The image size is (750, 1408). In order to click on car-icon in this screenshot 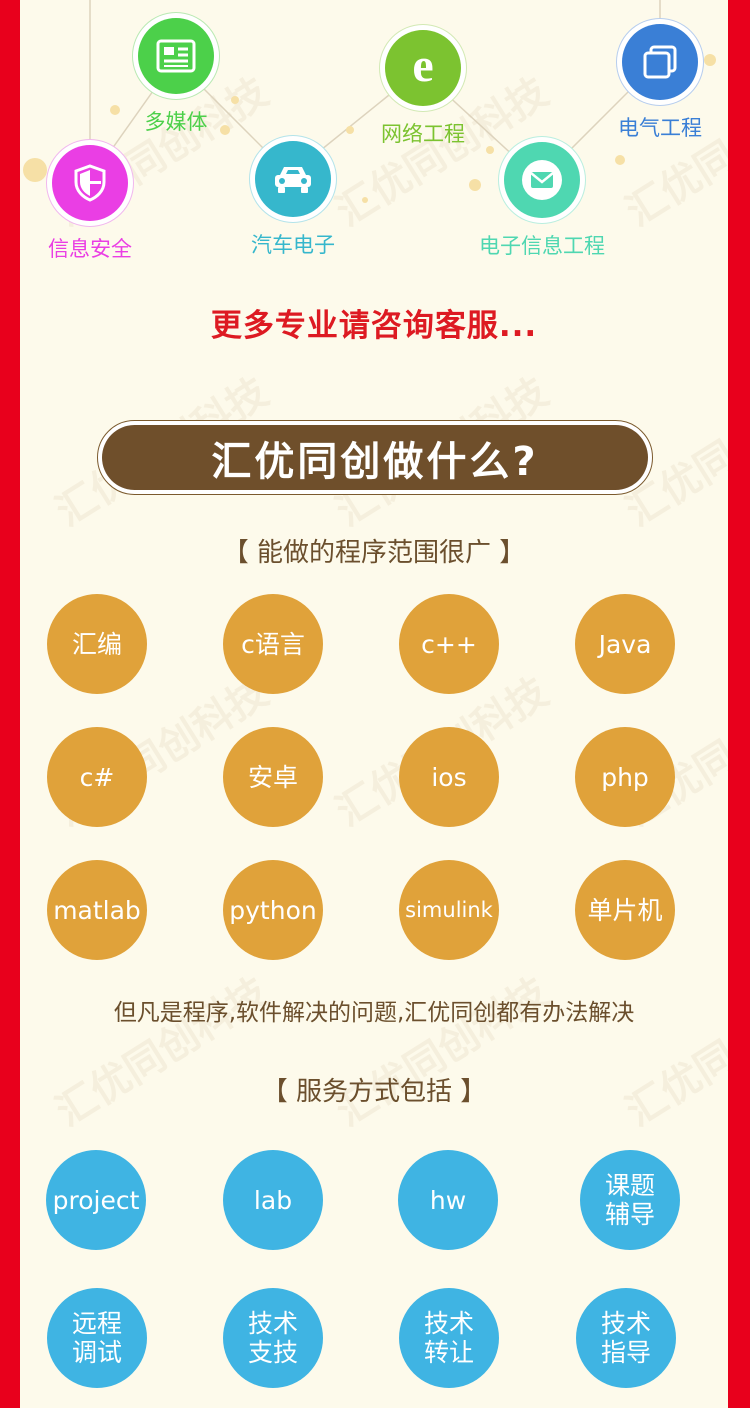, I will do `click(293, 180)`.